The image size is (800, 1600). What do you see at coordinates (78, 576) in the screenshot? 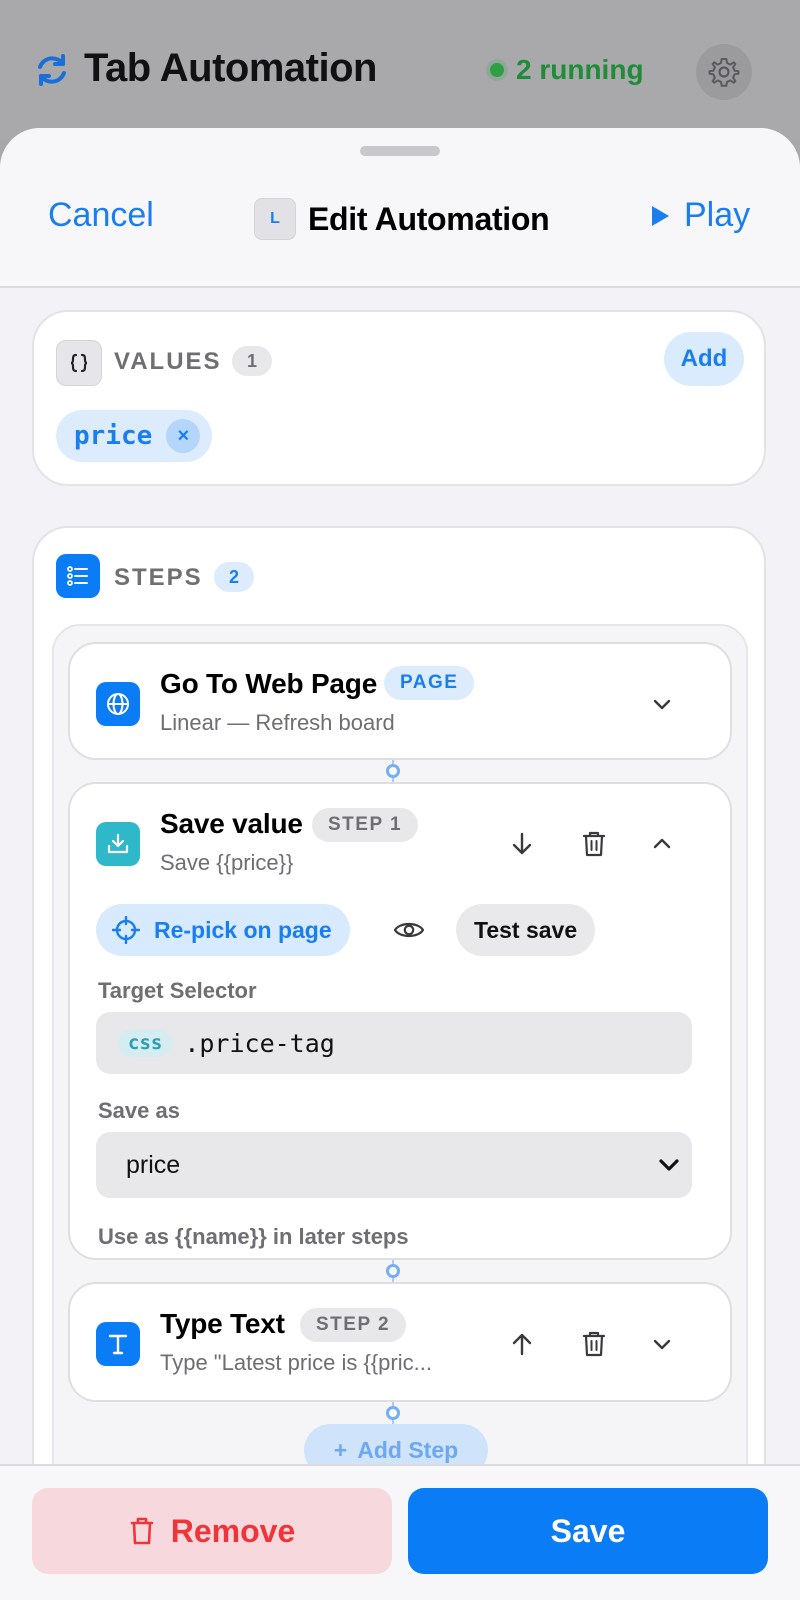
I see `list-icon` at bounding box center [78, 576].